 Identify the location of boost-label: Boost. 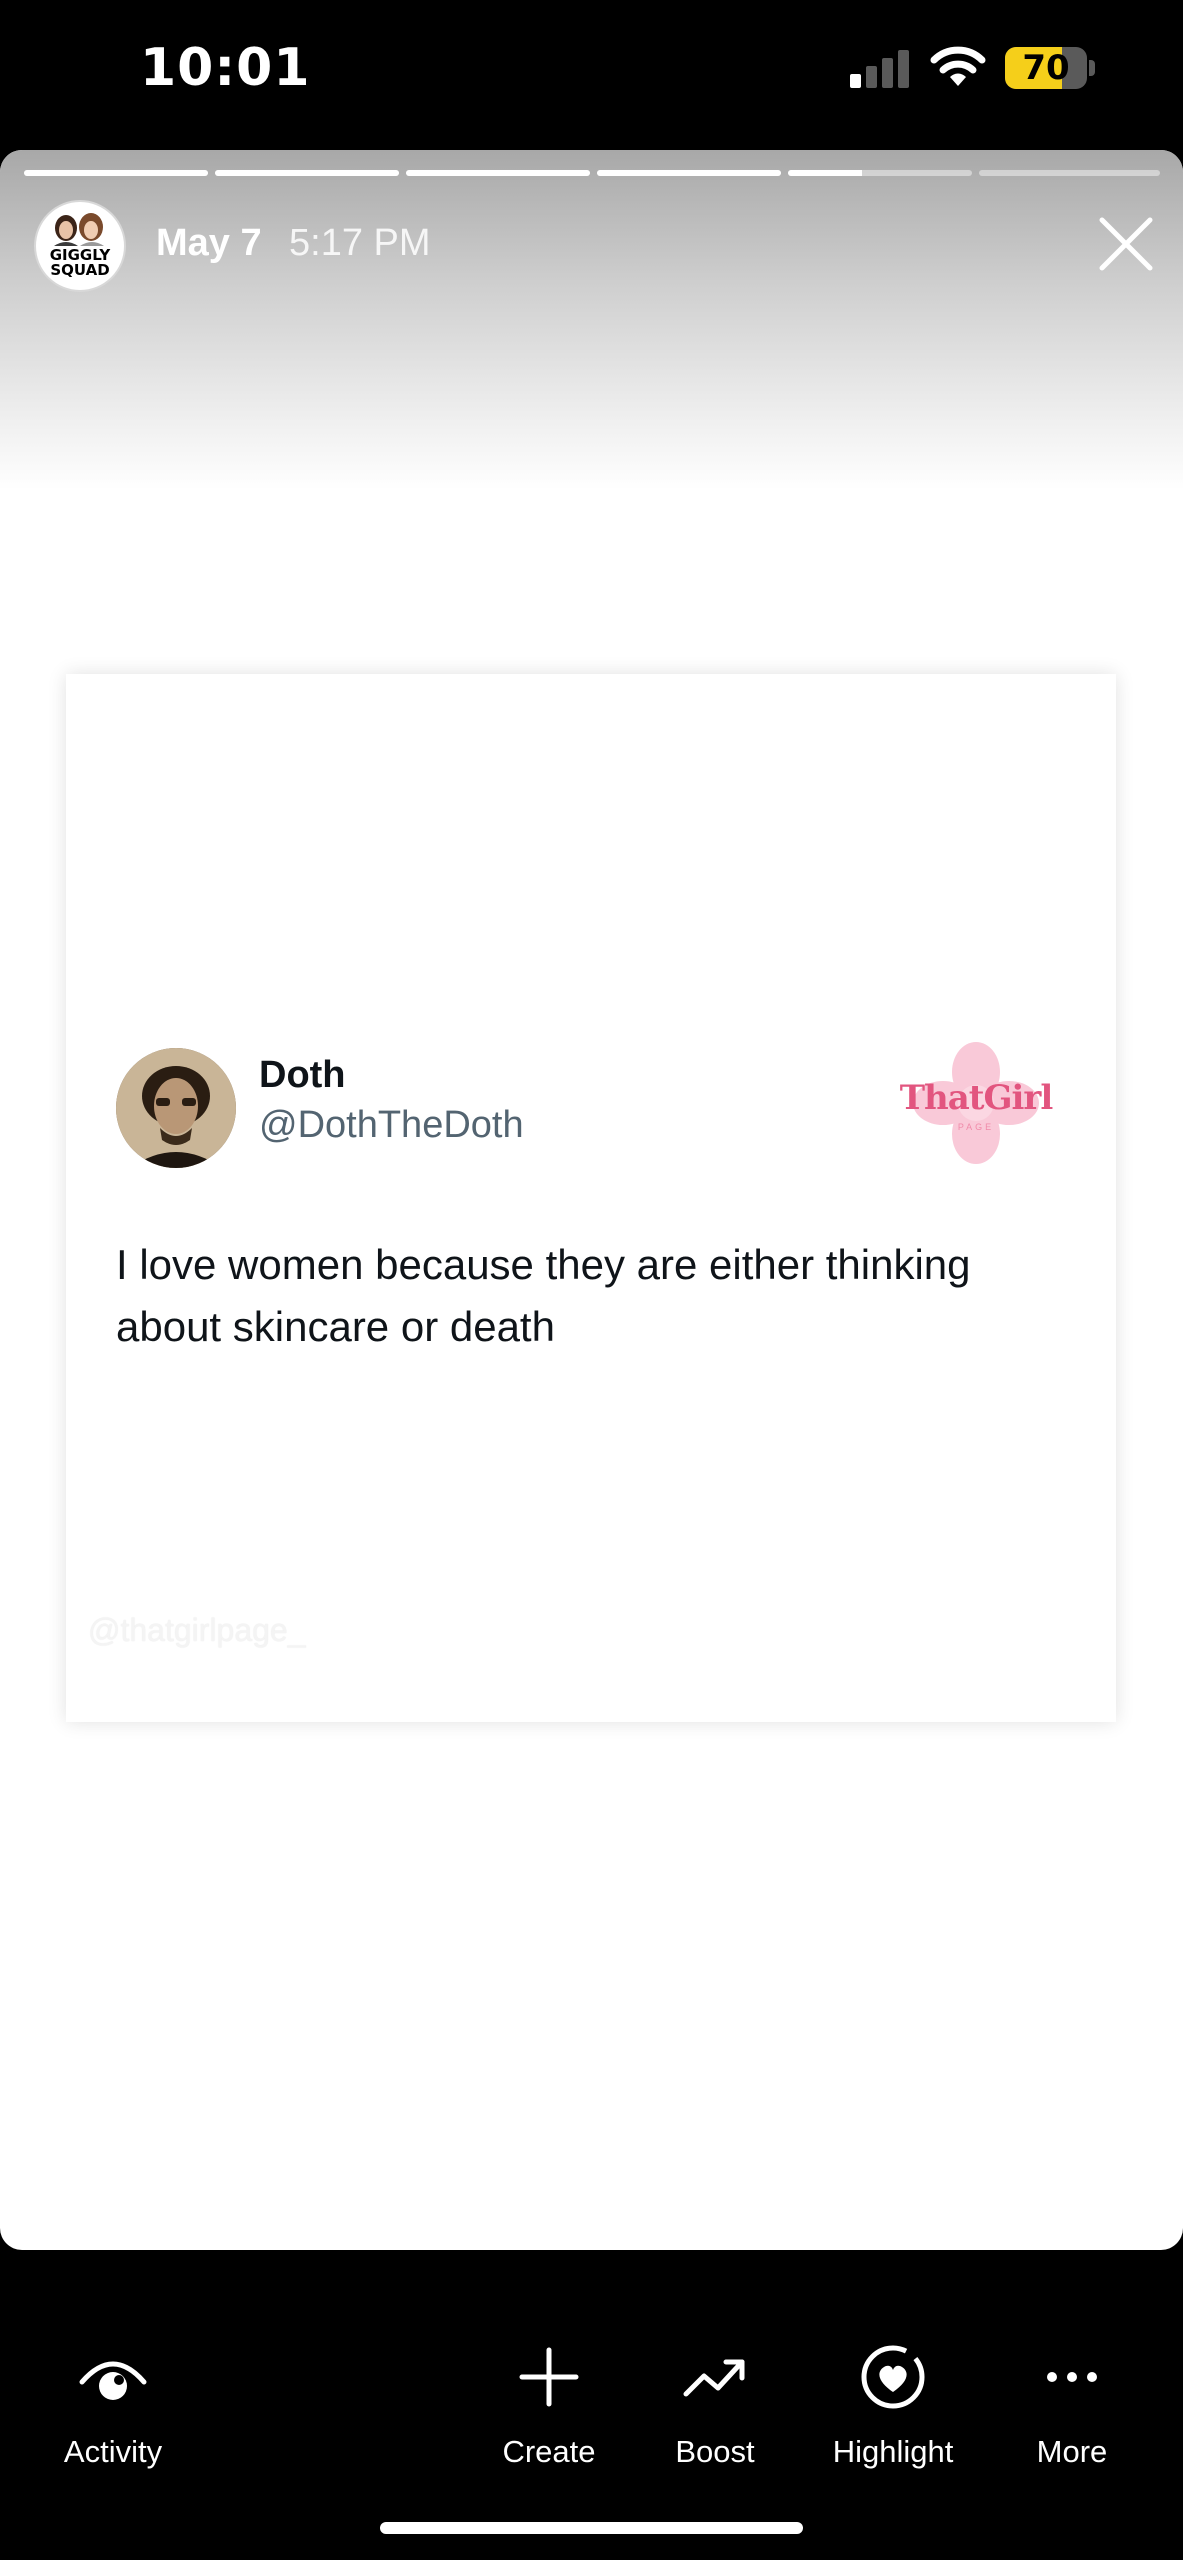
(715, 2451).